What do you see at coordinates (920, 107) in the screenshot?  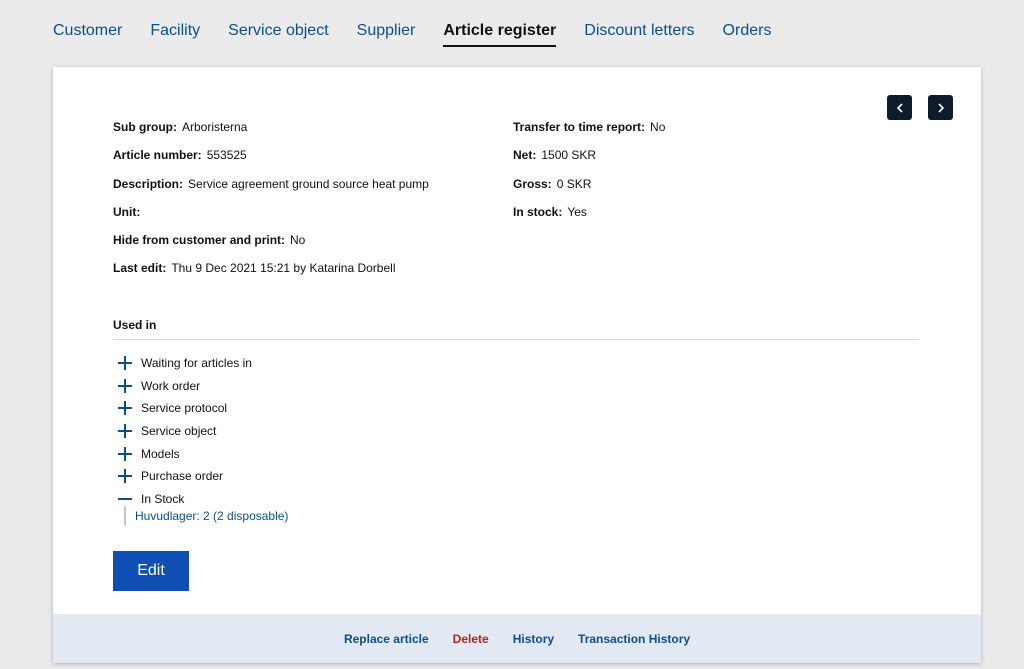 I see `record-navigation` at bounding box center [920, 107].